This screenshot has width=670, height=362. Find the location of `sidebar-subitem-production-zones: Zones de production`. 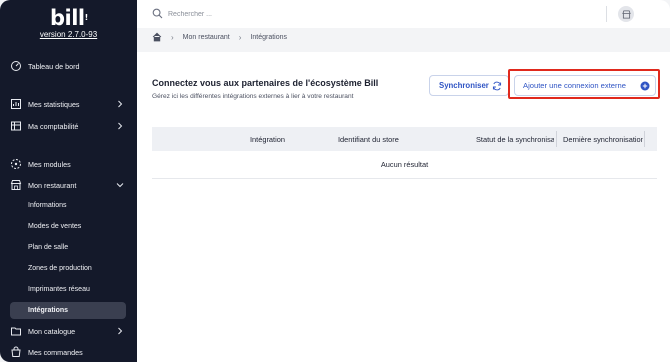

sidebar-subitem-production-zones: Zones de production is located at coordinates (68, 268).